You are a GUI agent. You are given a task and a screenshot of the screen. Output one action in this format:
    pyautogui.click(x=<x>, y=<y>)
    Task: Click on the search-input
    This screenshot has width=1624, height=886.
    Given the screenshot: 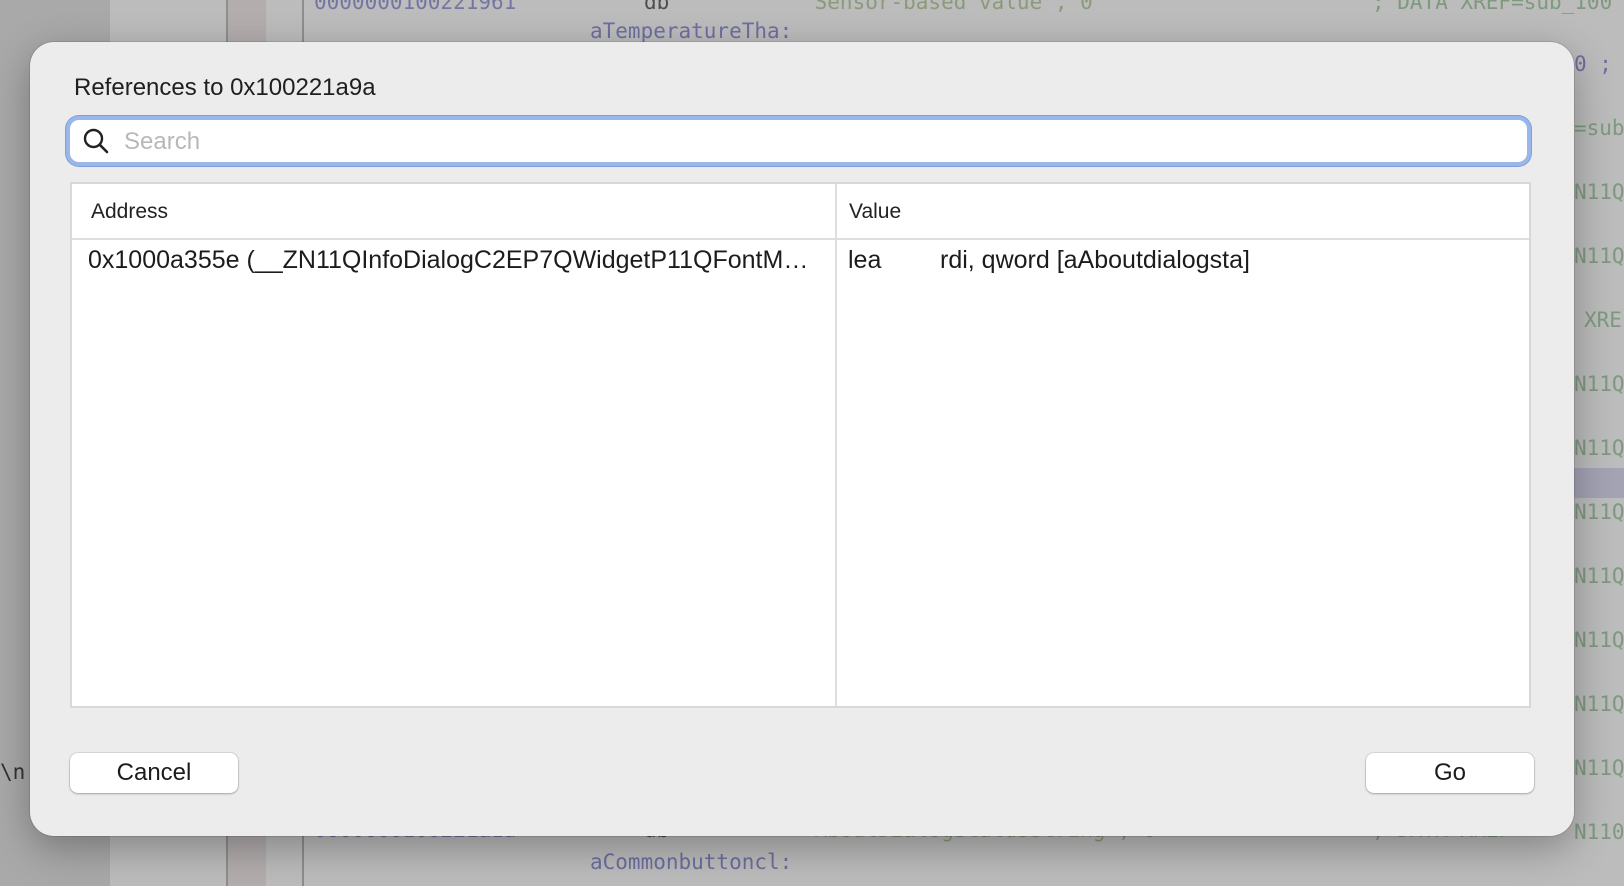 What is the action you would take?
    pyautogui.click(x=819, y=142)
    